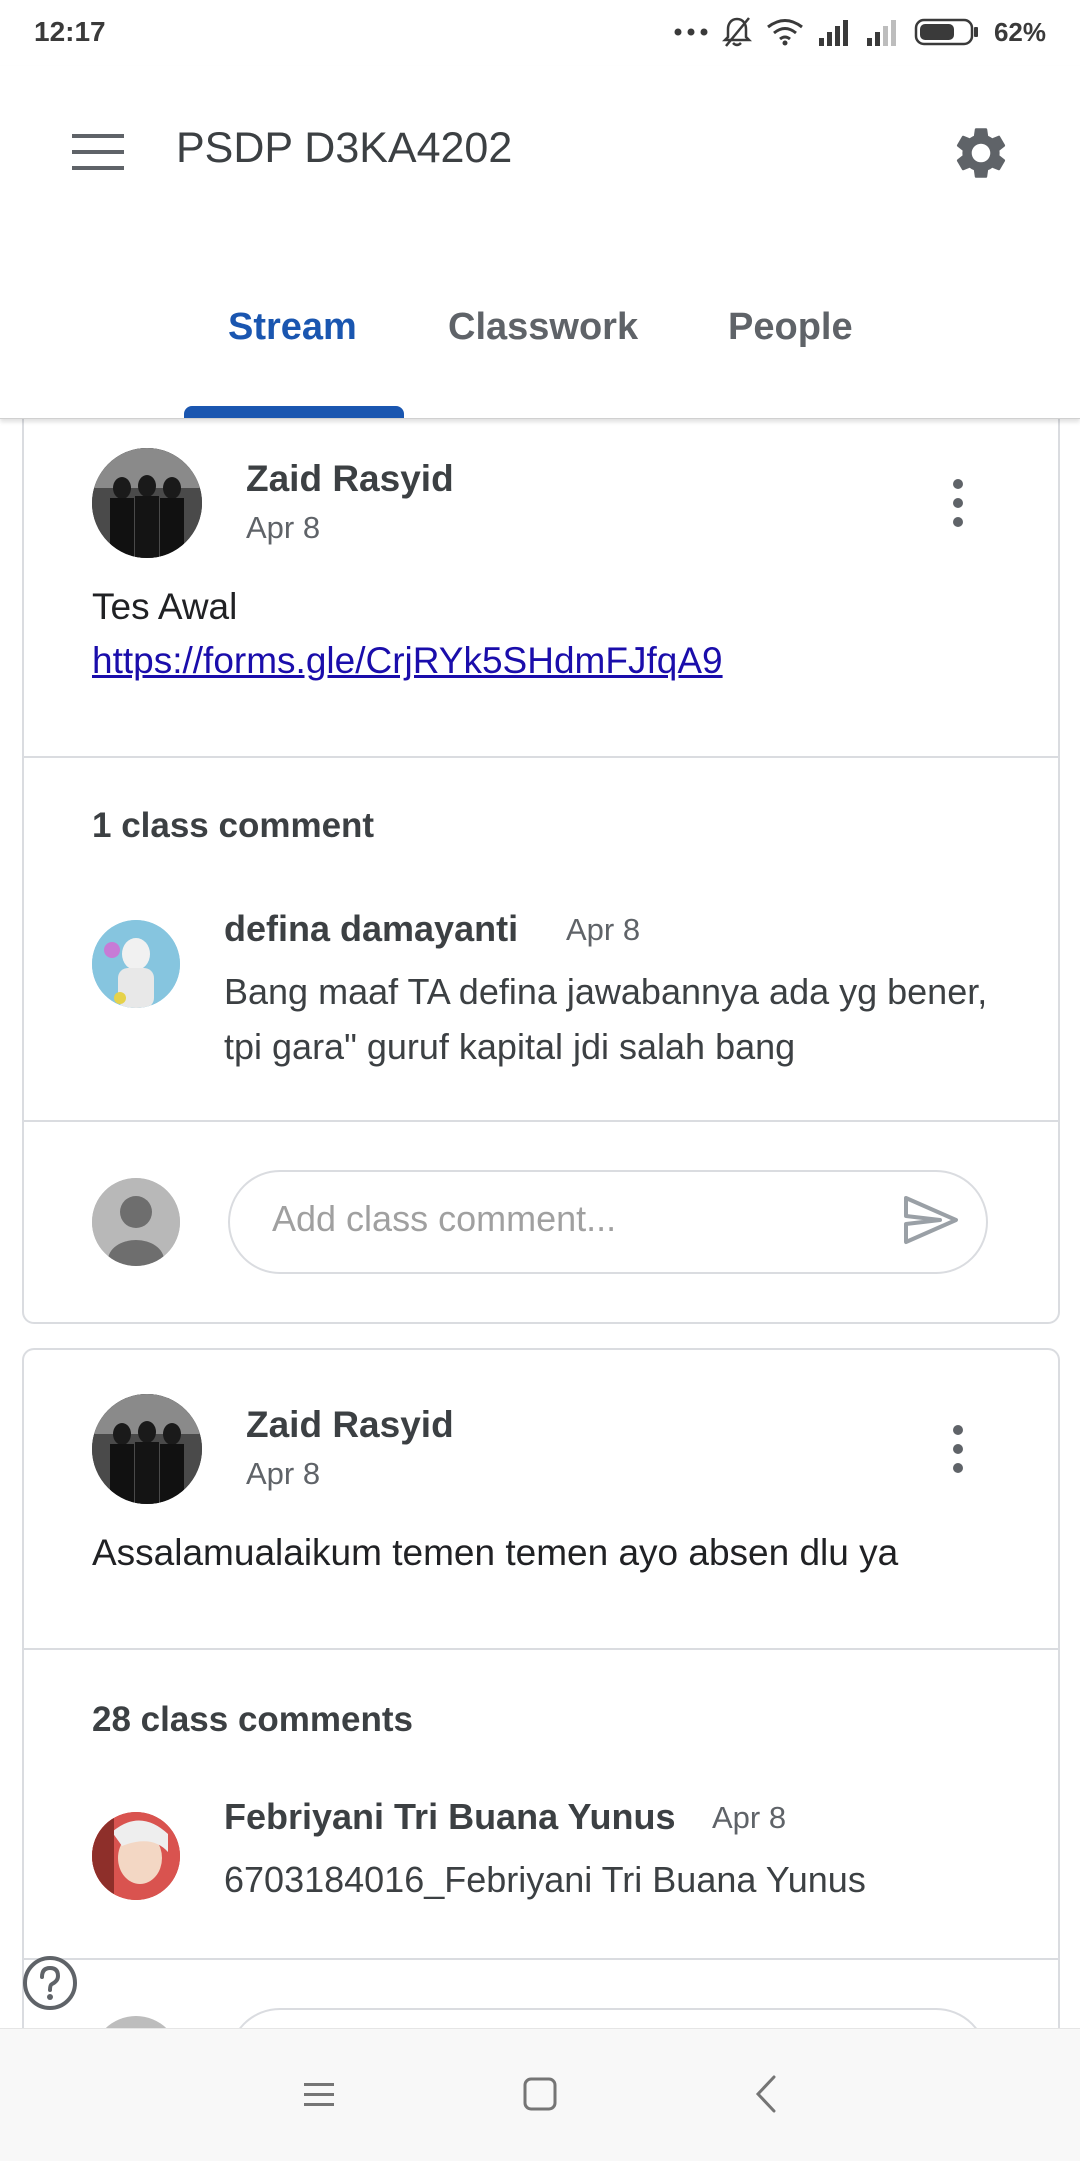 The width and height of the screenshot is (1080, 2161). What do you see at coordinates (860, 32) in the screenshot?
I see `status-icons: 62%` at bounding box center [860, 32].